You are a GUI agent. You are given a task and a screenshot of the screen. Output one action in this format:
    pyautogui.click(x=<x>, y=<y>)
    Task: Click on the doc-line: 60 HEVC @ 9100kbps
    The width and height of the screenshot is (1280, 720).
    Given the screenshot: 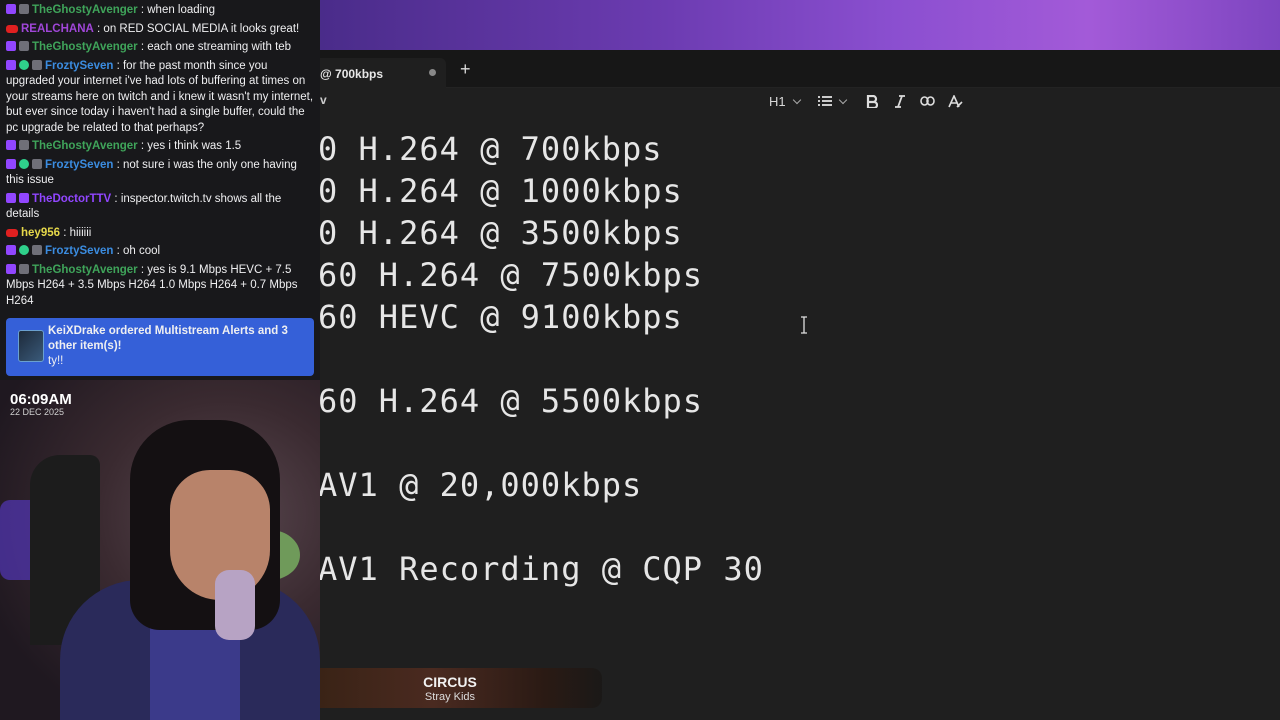 What is the action you would take?
    pyautogui.click(x=500, y=317)
    